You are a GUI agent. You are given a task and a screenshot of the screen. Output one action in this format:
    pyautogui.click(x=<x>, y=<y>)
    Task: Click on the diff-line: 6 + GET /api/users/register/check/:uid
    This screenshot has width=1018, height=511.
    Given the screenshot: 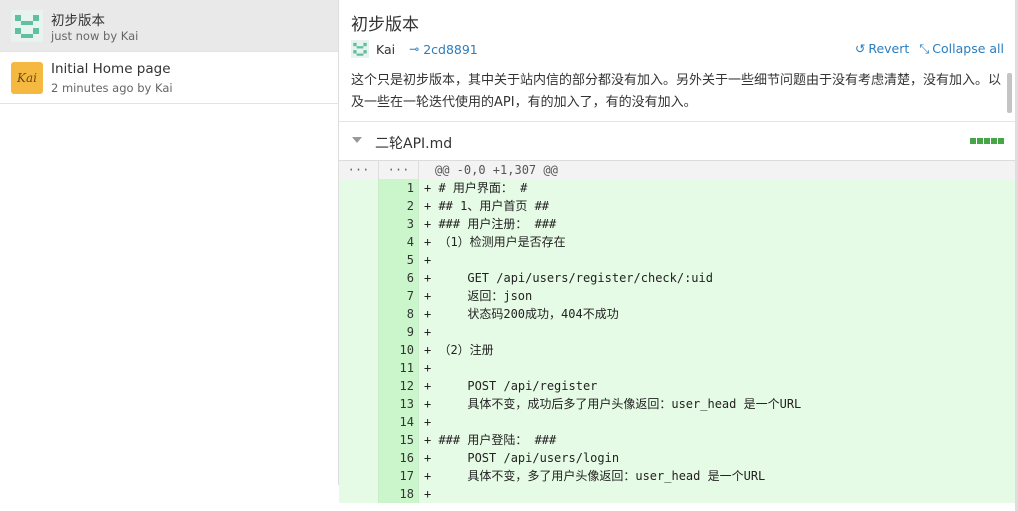 What is the action you would take?
    pyautogui.click(x=678, y=278)
    